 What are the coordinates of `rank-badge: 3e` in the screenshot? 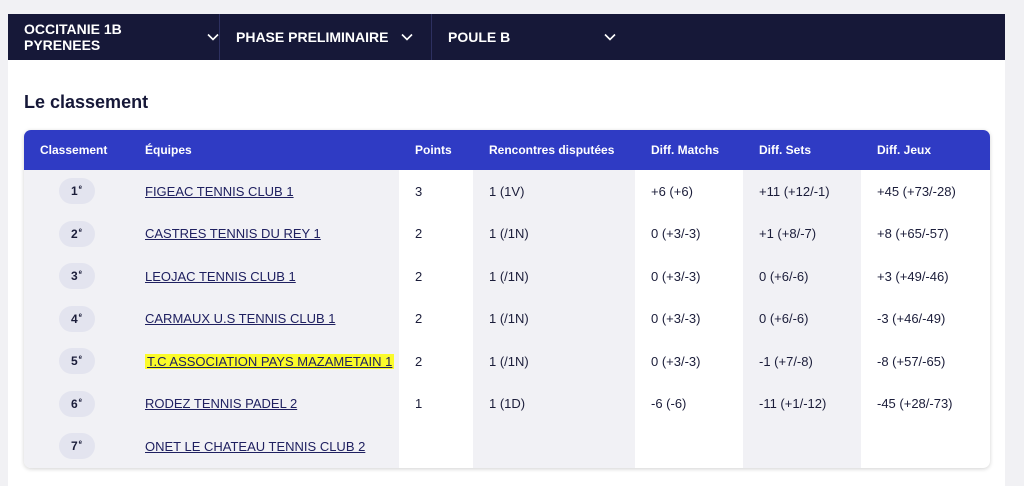 It's located at (76, 276).